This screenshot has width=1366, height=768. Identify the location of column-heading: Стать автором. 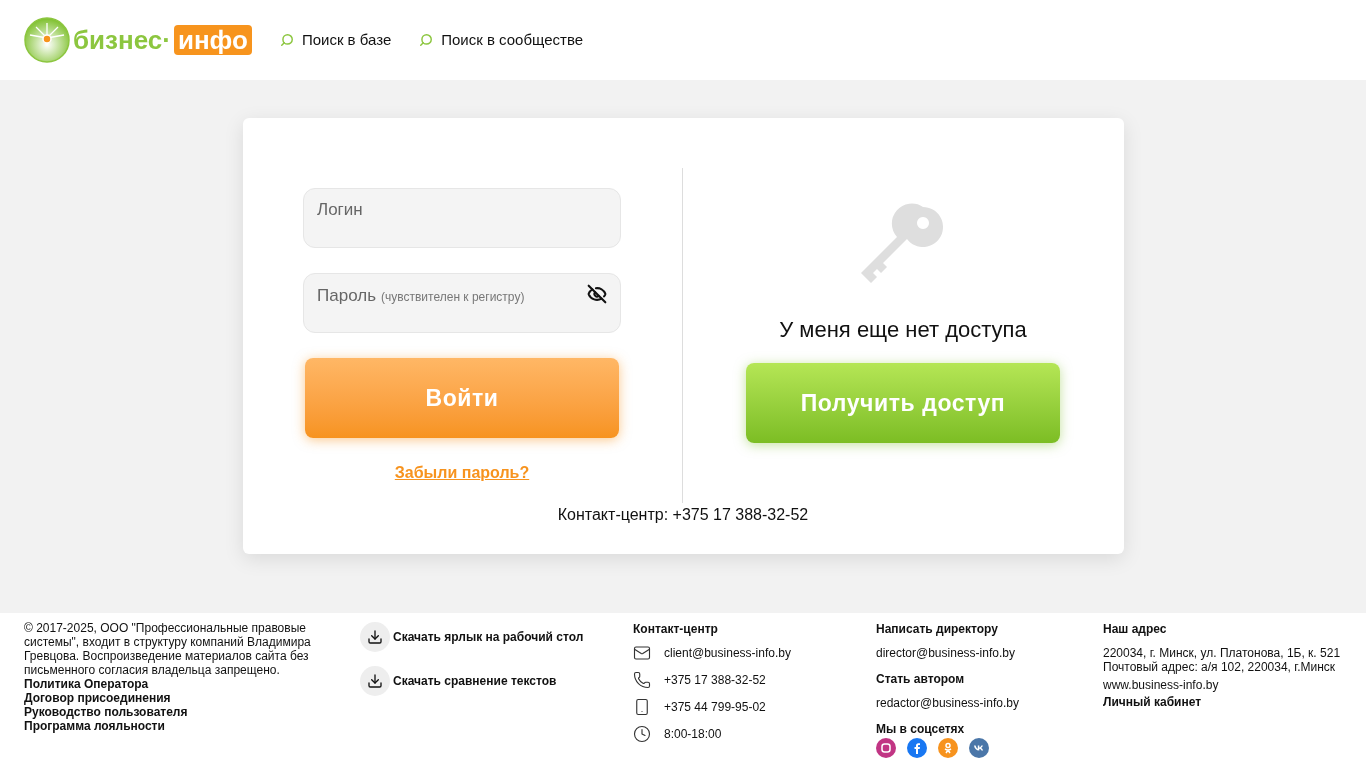
(921, 679).